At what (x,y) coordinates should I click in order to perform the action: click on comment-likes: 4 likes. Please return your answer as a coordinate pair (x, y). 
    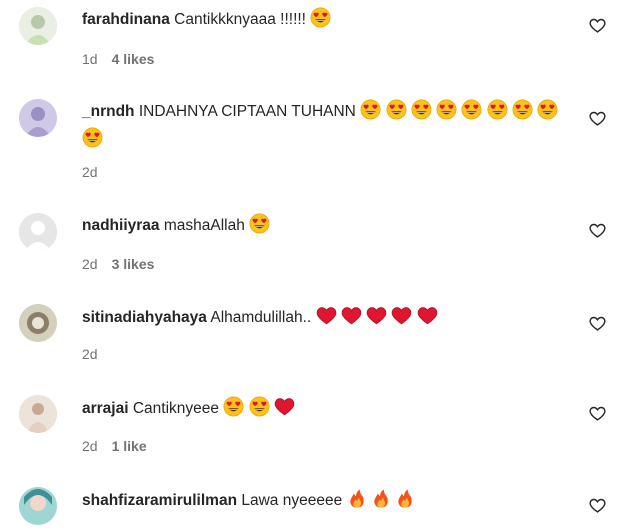
    Looking at the image, I should click on (133, 59).